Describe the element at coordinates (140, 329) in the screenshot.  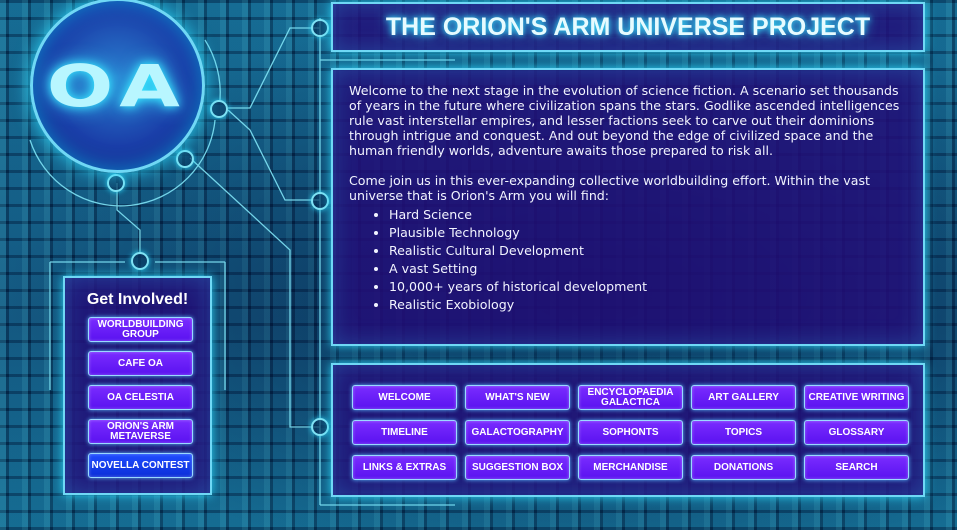
I see `worldbuilding-group-button: WORLDBUILDING GROUP` at that location.